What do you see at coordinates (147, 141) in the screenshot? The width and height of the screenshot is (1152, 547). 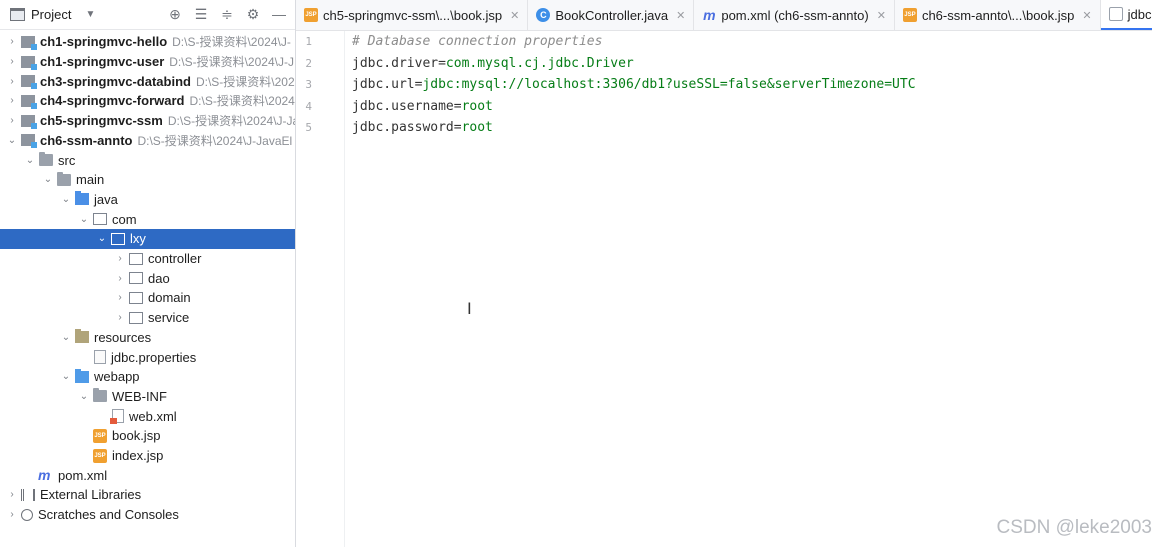 I see `tree-item: ⌄ ch6-ssm-annto D:\S-授课资料\2024\J-JavaEl` at bounding box center [147, 141].